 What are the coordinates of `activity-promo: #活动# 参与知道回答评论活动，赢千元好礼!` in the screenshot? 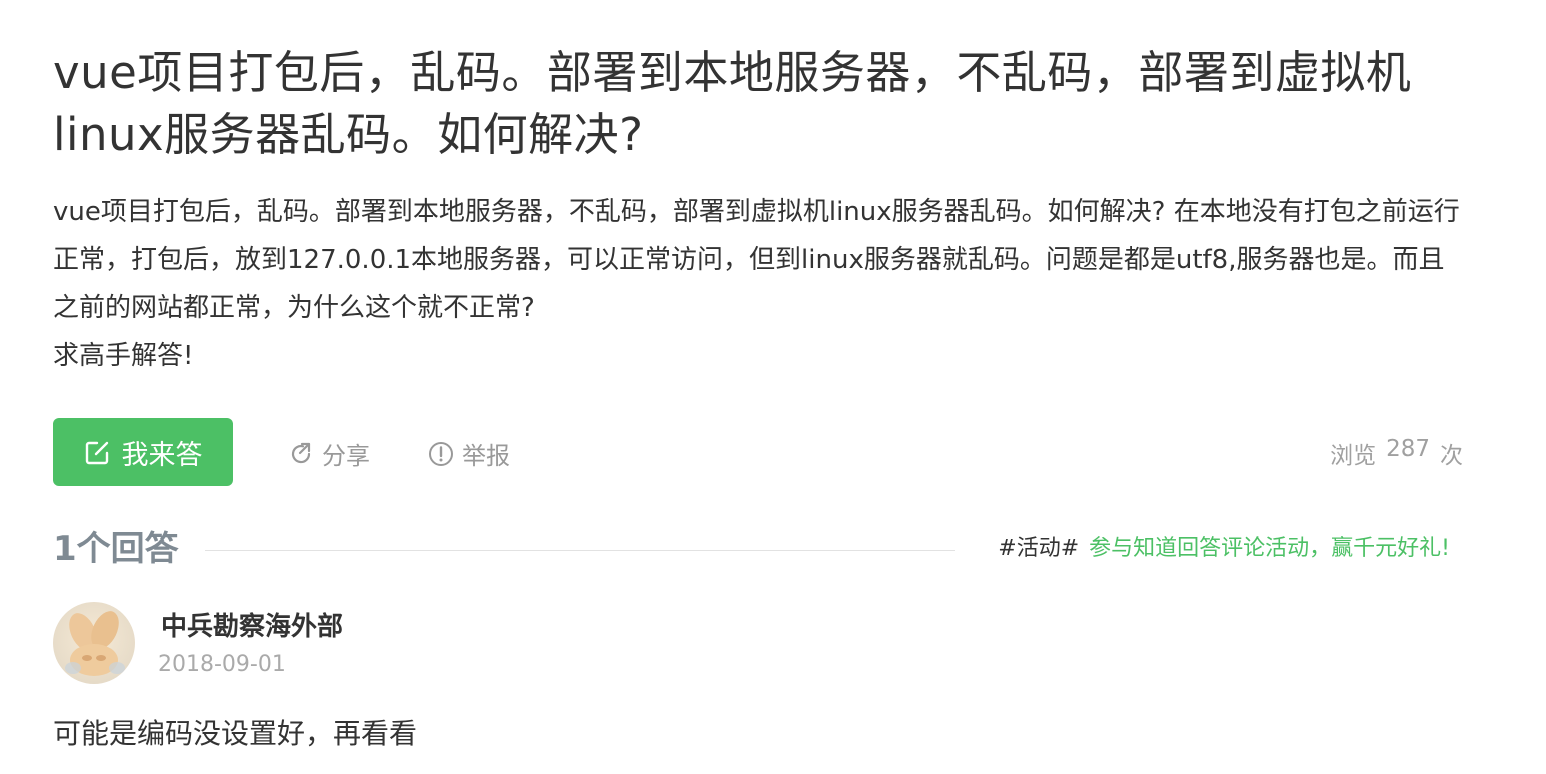 It's located at (1224, 549).